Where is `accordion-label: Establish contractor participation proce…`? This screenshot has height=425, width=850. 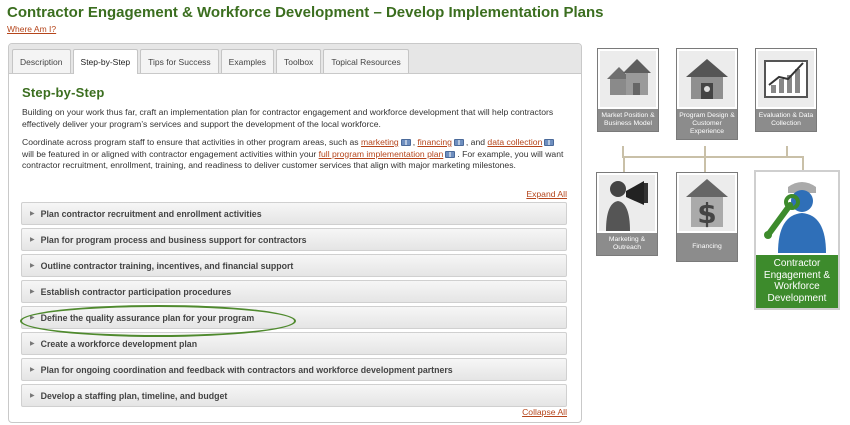
accordion-label: Establish contractor participation proce… is located at coordinates (136, 291).